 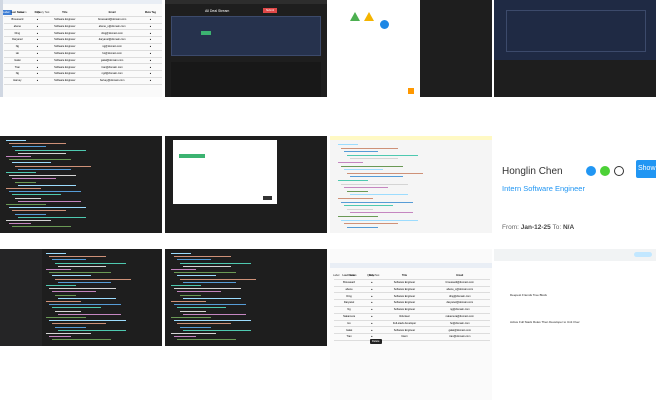 What do you see at coordinates (538, 227) in the screenshot?
I see `profile-dates: From: Jan-12-25 To: N/A` at bounding box center [538, 227].